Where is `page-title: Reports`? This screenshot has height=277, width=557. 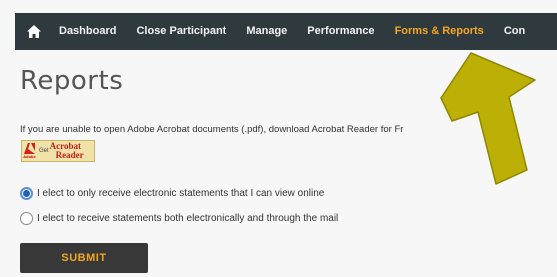
page-title: Reports is located at coordinates (72, 81).